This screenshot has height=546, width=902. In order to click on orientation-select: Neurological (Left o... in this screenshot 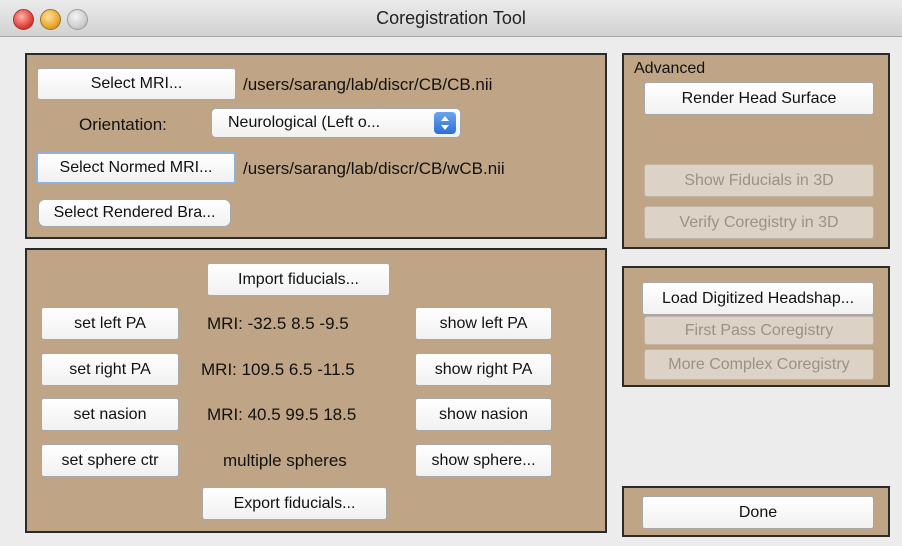, I will do `click(336, 123)`.